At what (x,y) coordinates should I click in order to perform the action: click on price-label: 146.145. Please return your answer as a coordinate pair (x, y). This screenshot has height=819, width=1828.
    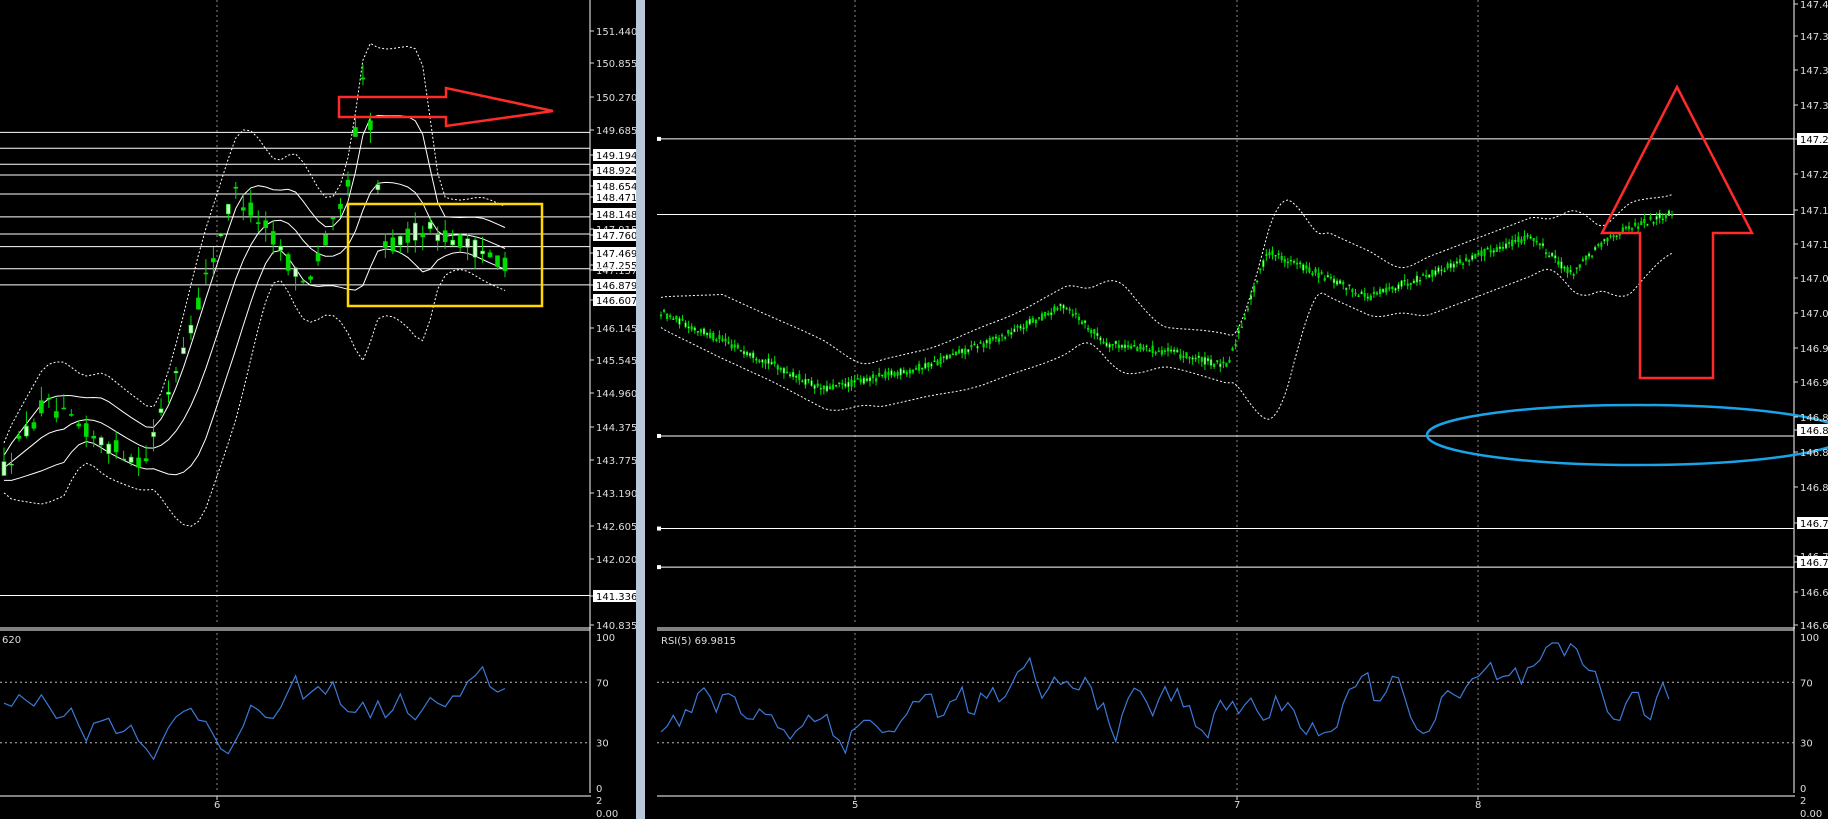
    Looking at the image, I should click on (616, 329).